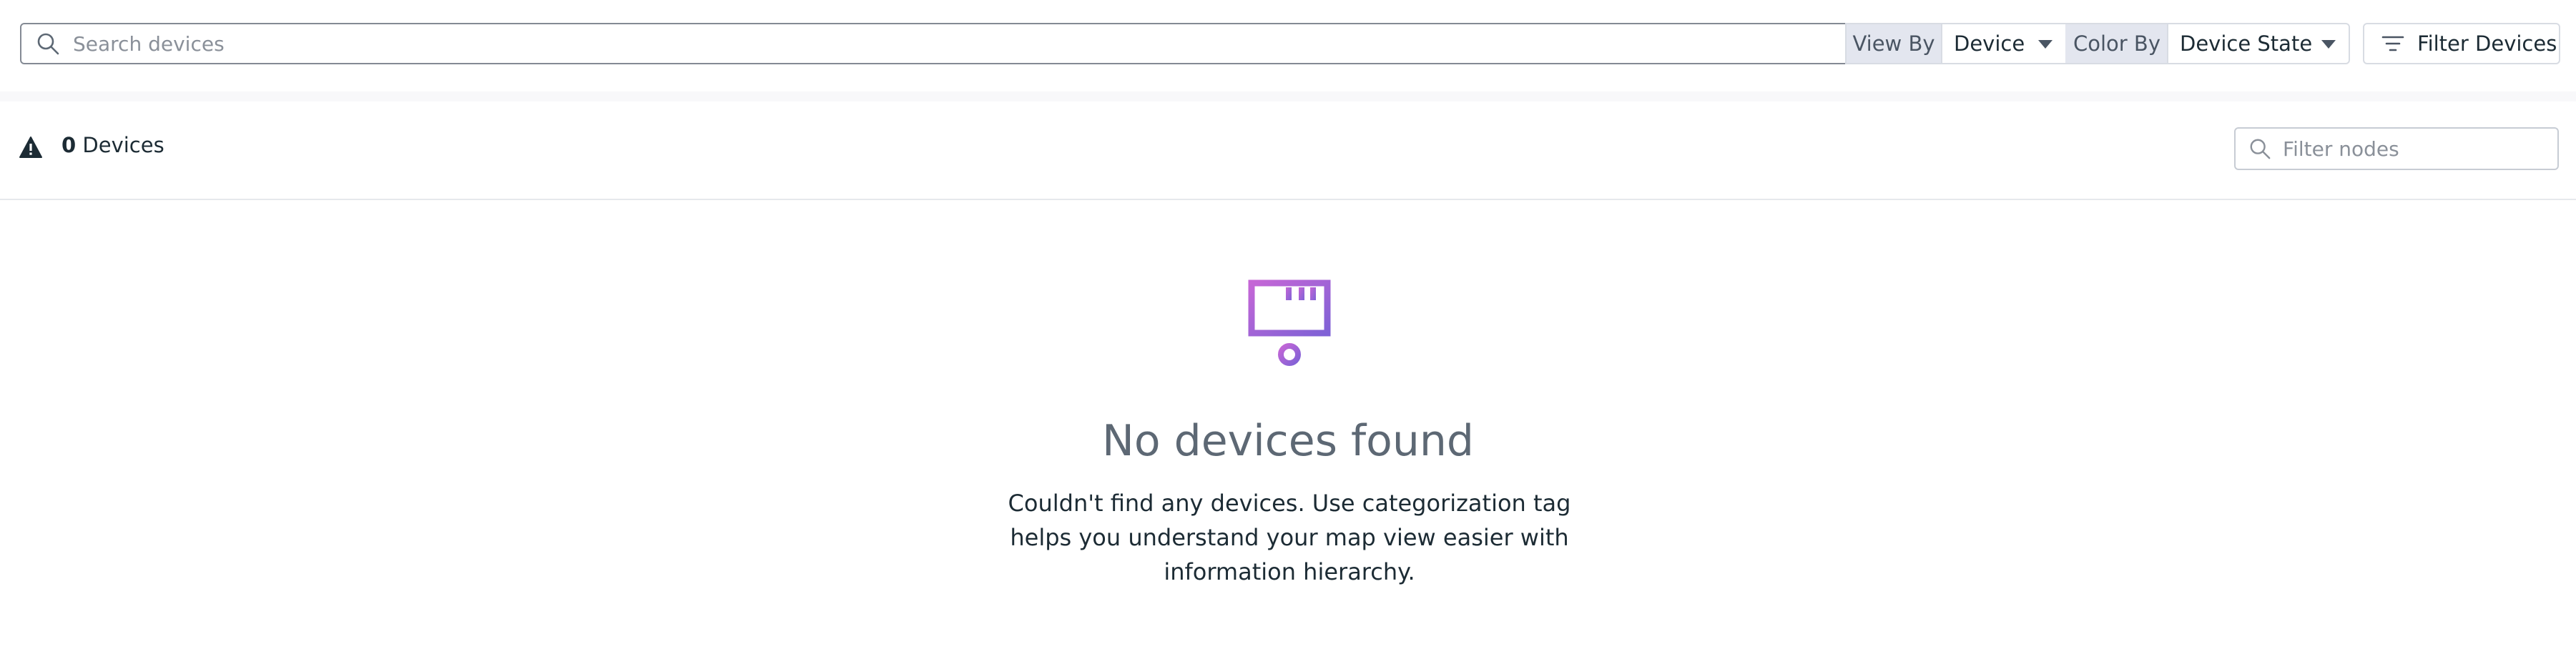 Image resolution: width=2576 pixels, height=649 pixels. I want to click on color-by-label-text: Color By, so click(2116, 43).